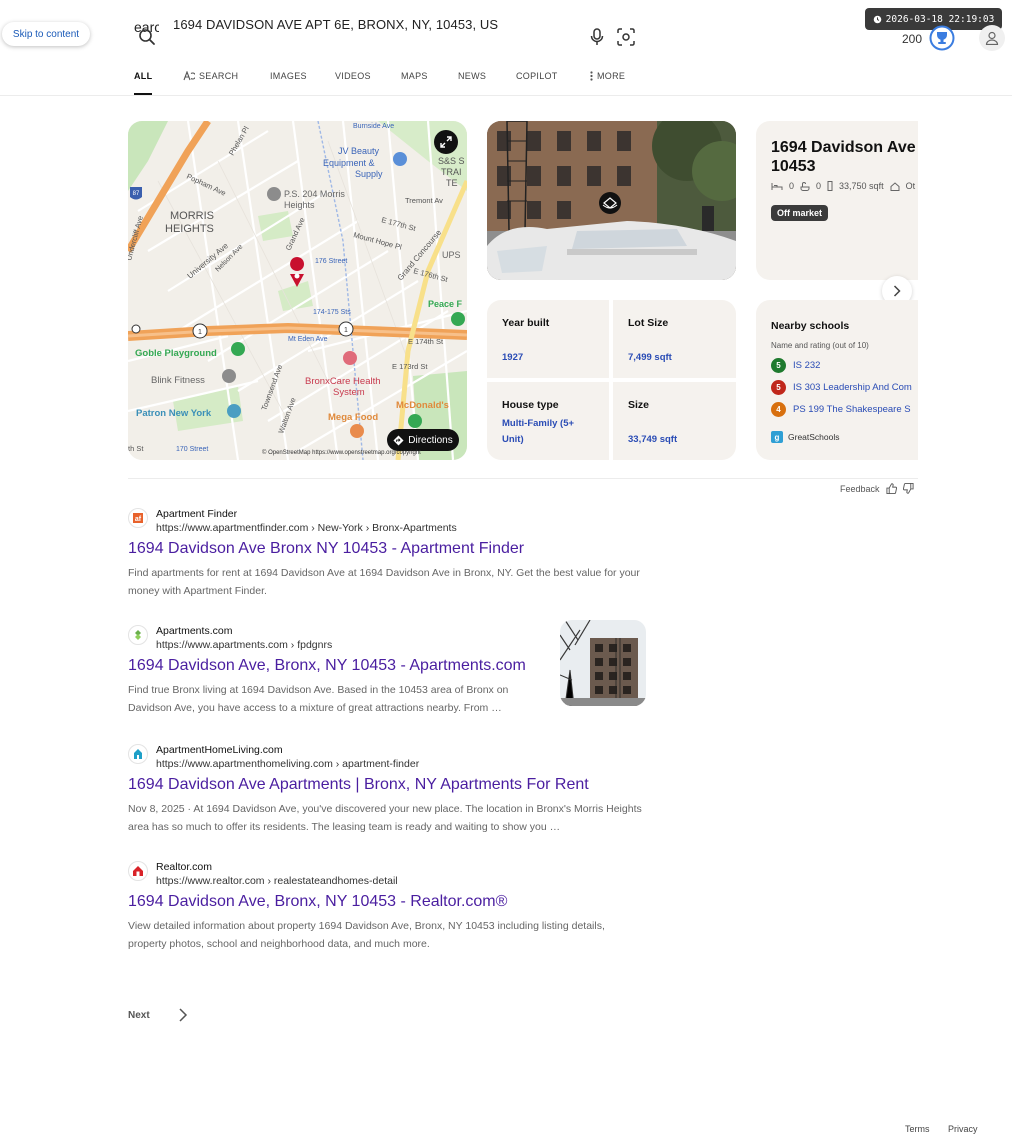 The image size is (1012, 1148). I want to click on map-label-e174: E 174th St, so click(426, 341).